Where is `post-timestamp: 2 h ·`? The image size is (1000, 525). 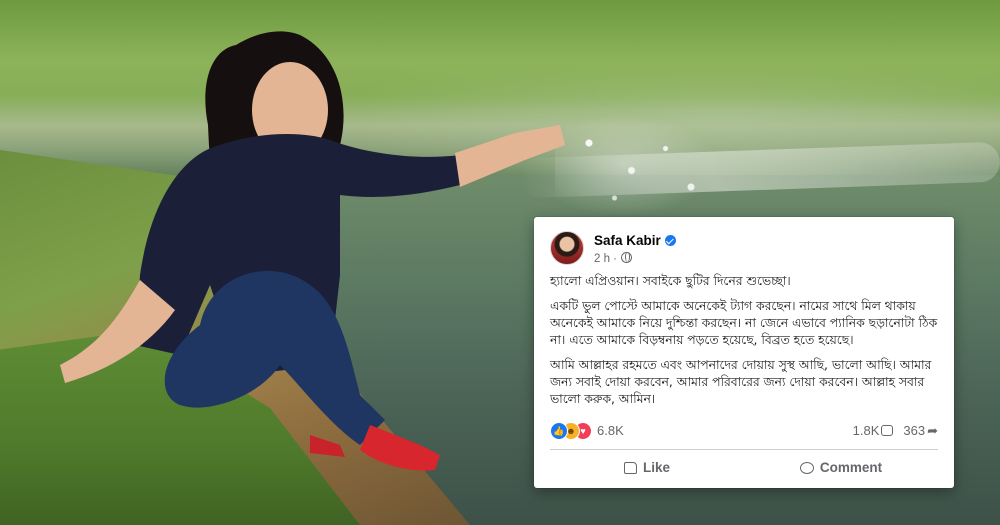 post-timestamp: 2 h · is located at coordinates (605, 259).